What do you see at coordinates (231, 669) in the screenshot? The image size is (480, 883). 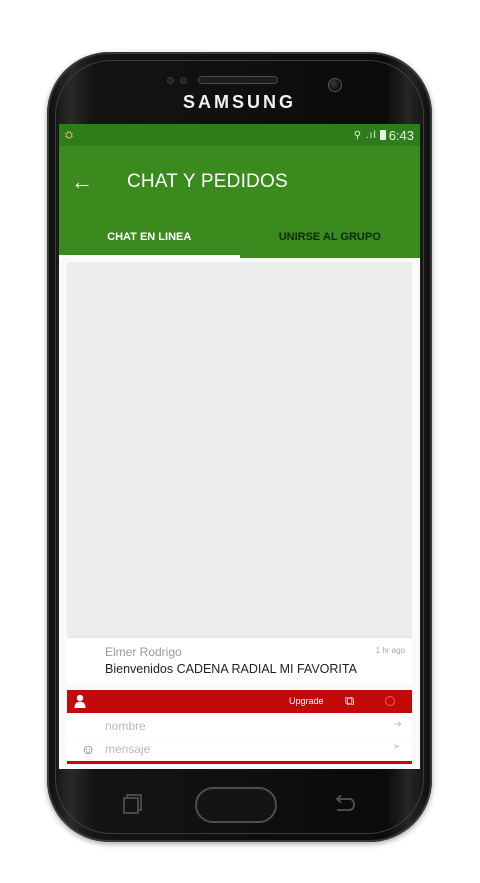 I see `message-text: Bienvenidos CADENA RADIAL MI FAVORITA` at bounding box center [231, 669].